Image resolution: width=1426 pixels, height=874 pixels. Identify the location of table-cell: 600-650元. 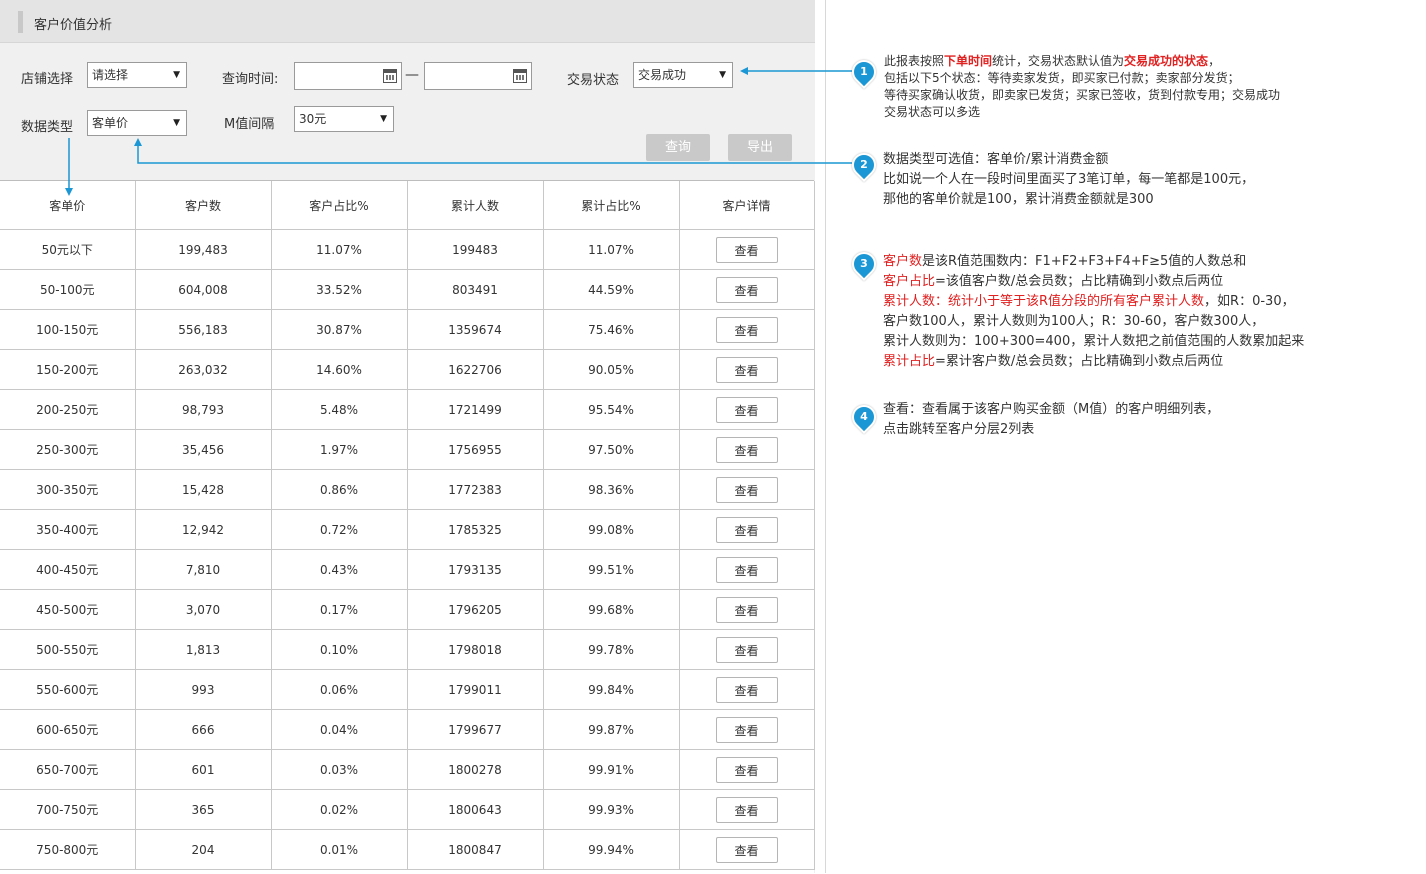
(68, 729).